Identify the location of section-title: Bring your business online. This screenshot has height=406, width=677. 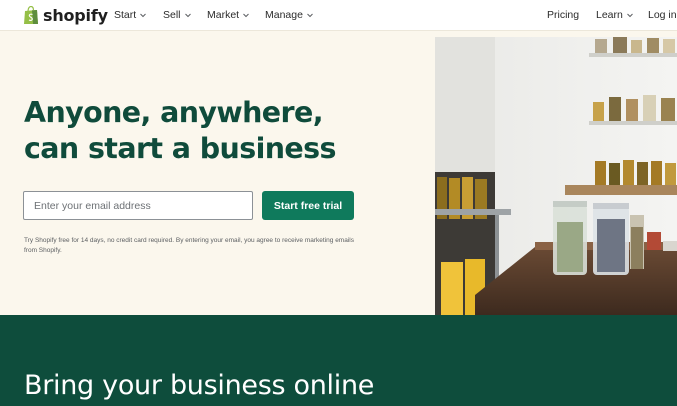
(199, 385).